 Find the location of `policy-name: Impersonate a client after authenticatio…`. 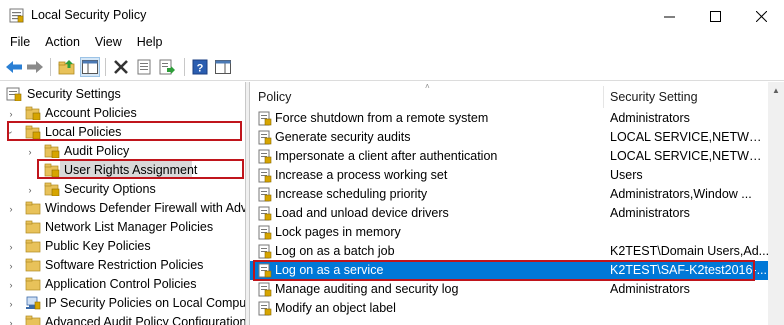

policy-name: Impersonate a client after authenticatio… is located at coordinates (386, 156).